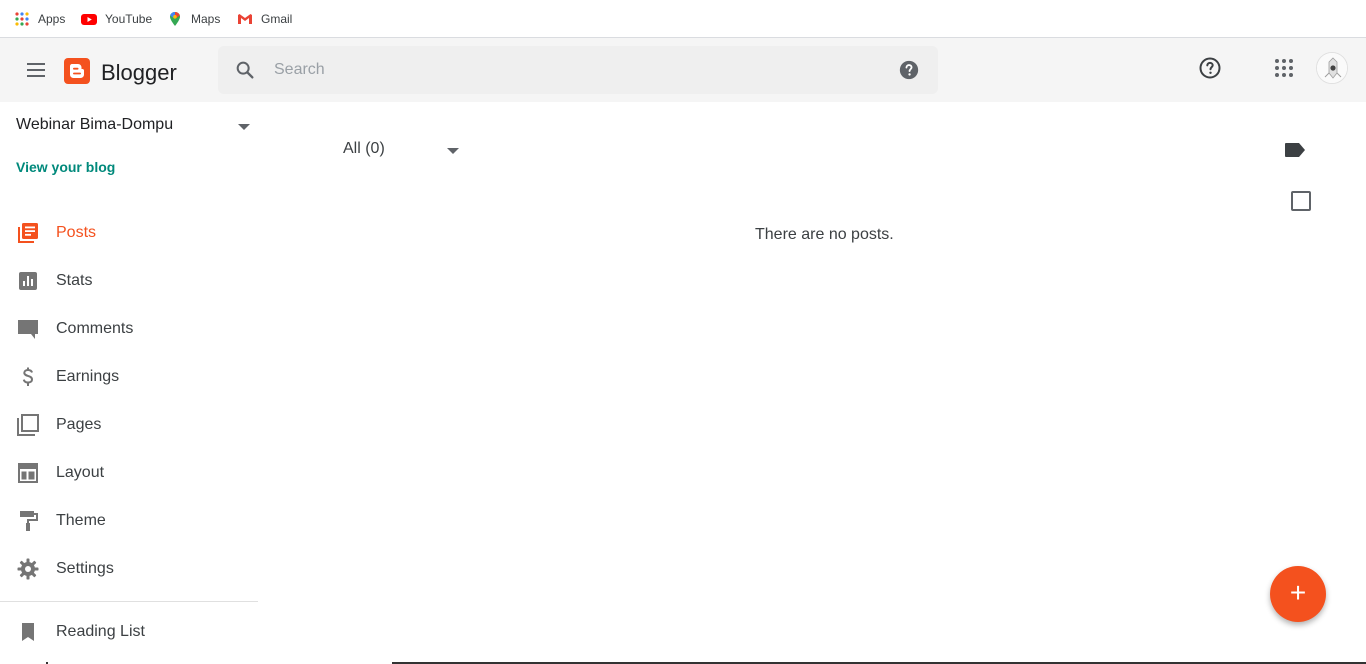 The image size is (1366, 664). Describe the element at coordinates (74, 280) in the screenshot. I see `sidebar-item-label: Stats` at that location.